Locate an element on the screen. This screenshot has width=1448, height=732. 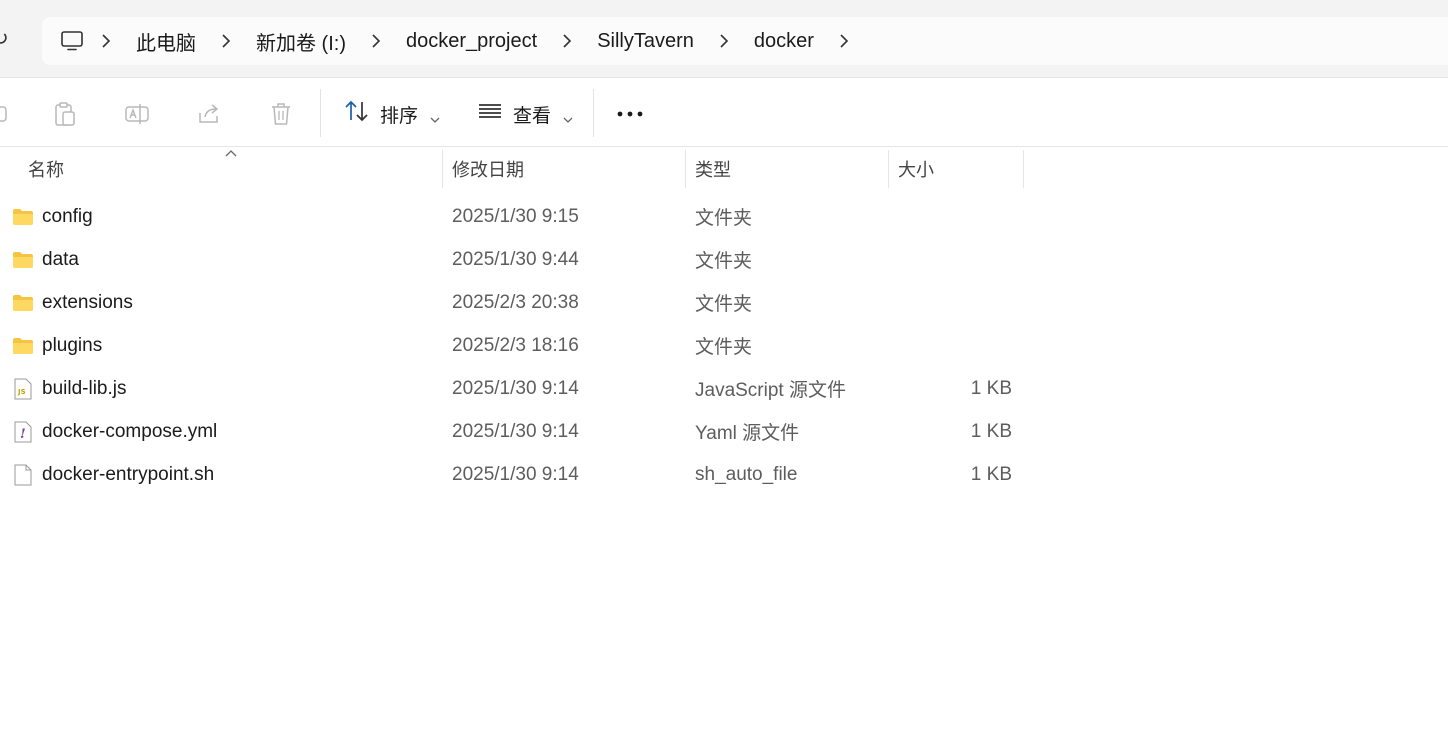
breadcrumb-item-docker-project: docker_project is located at coordinates (471, 41).